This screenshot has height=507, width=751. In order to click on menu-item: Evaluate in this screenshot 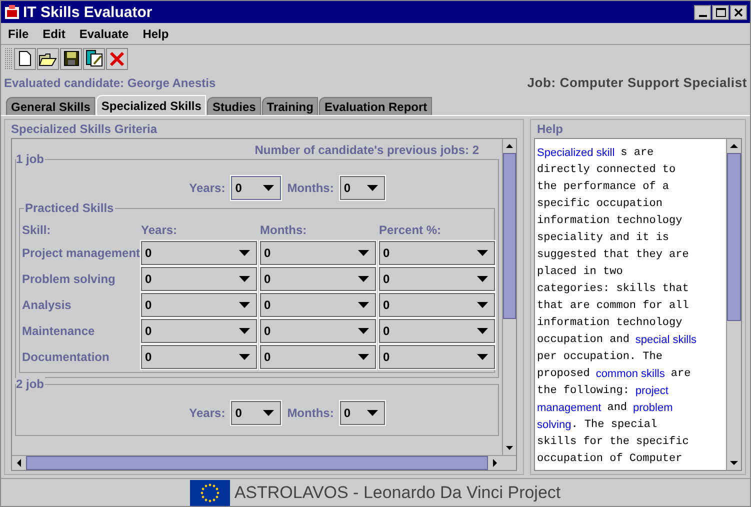, I will do `click(104, 33)`.